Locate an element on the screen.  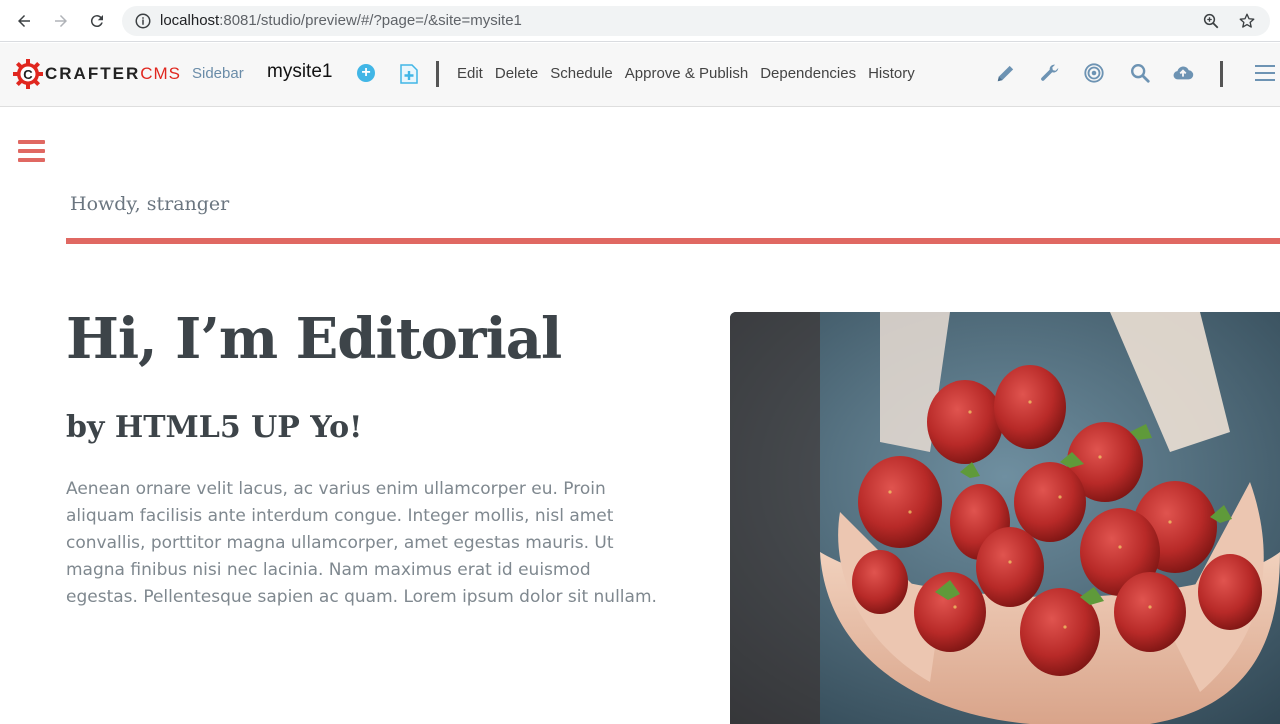
schedule-action: Schedule is located at coordinates (581, 73).